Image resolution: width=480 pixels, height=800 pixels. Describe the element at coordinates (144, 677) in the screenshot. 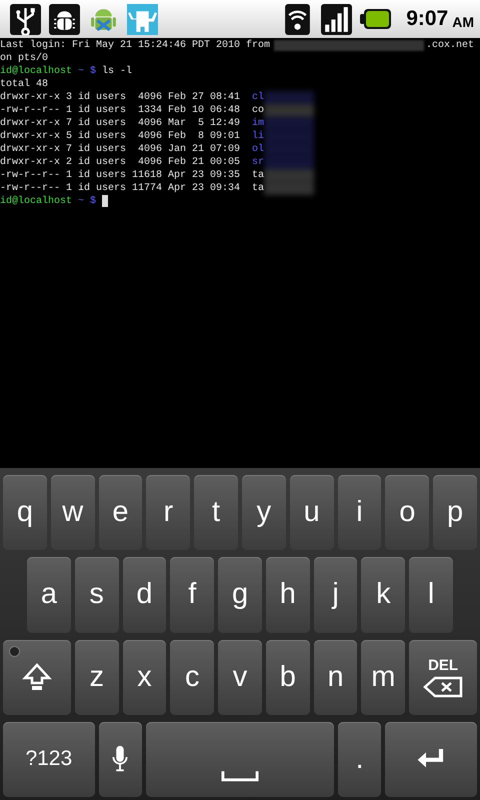

I see `letter-key: x` at that location.